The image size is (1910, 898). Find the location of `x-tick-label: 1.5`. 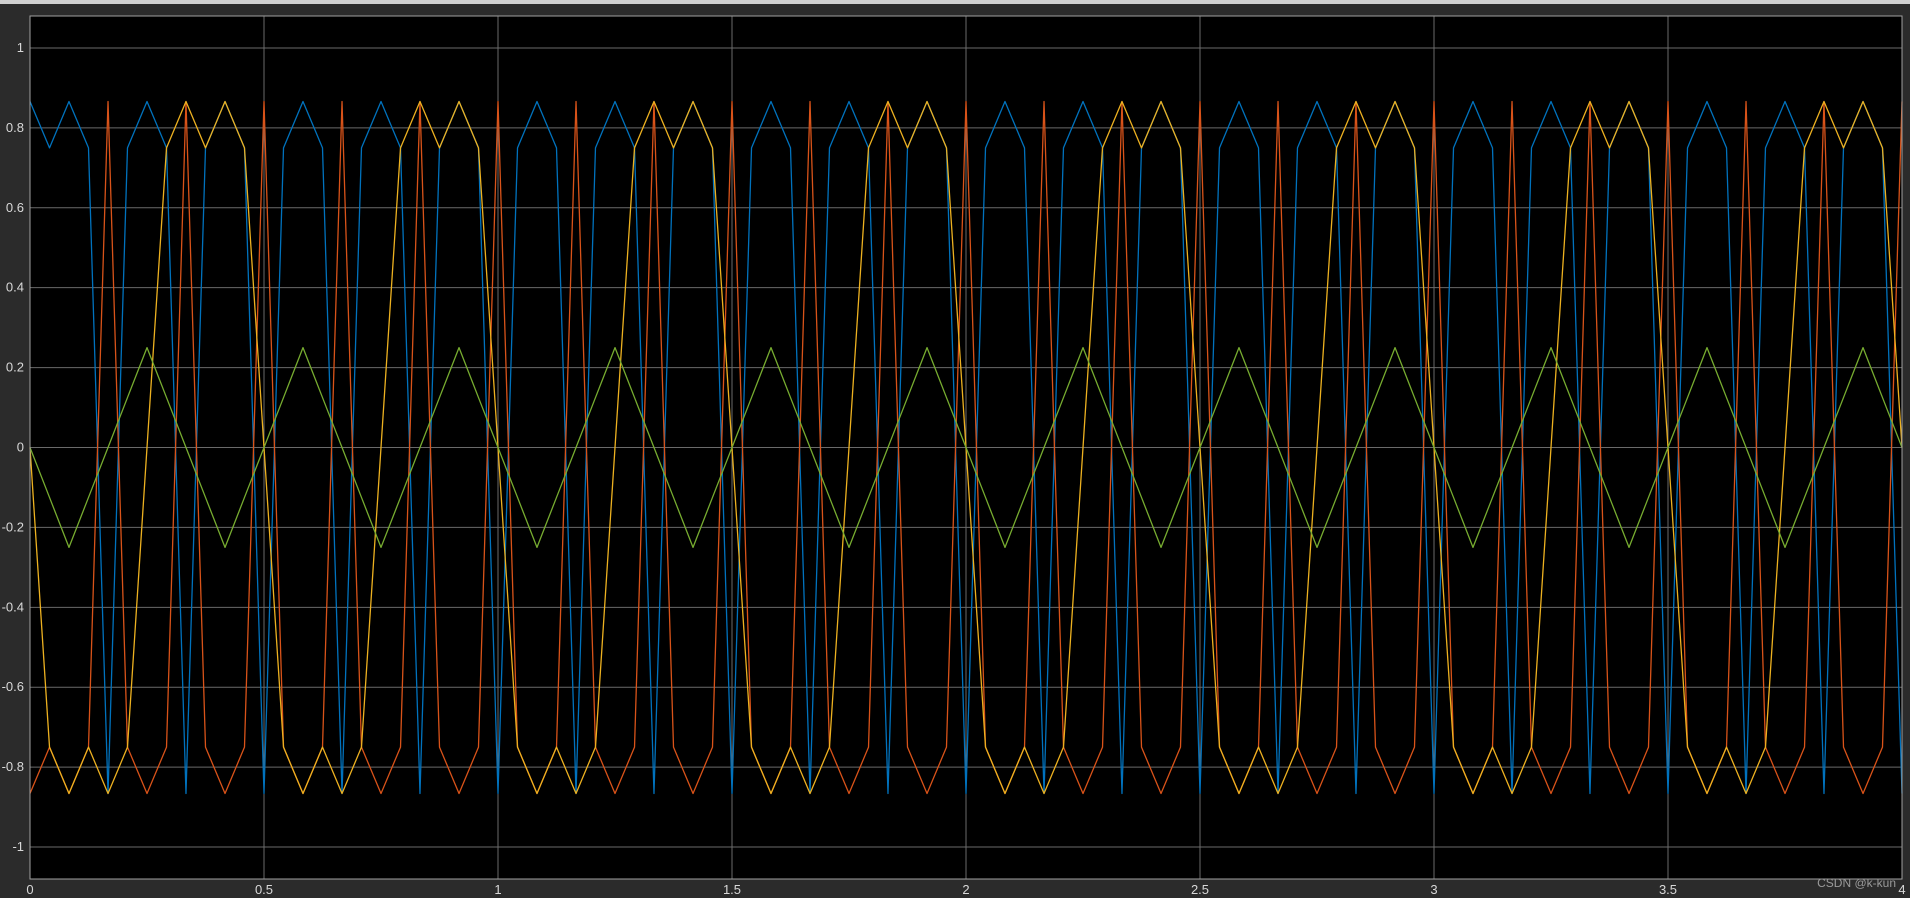

x-tick-label: 1.5 is located at coordinates (732, 889).